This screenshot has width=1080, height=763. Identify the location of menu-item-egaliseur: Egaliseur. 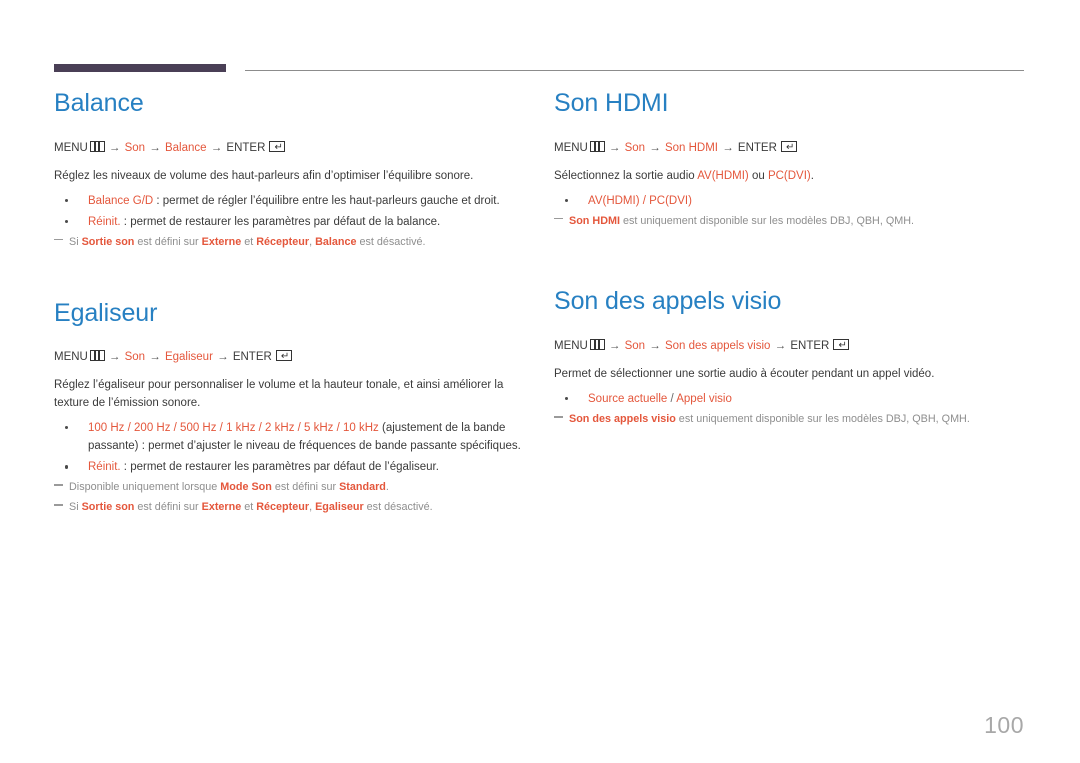
(189, 357).